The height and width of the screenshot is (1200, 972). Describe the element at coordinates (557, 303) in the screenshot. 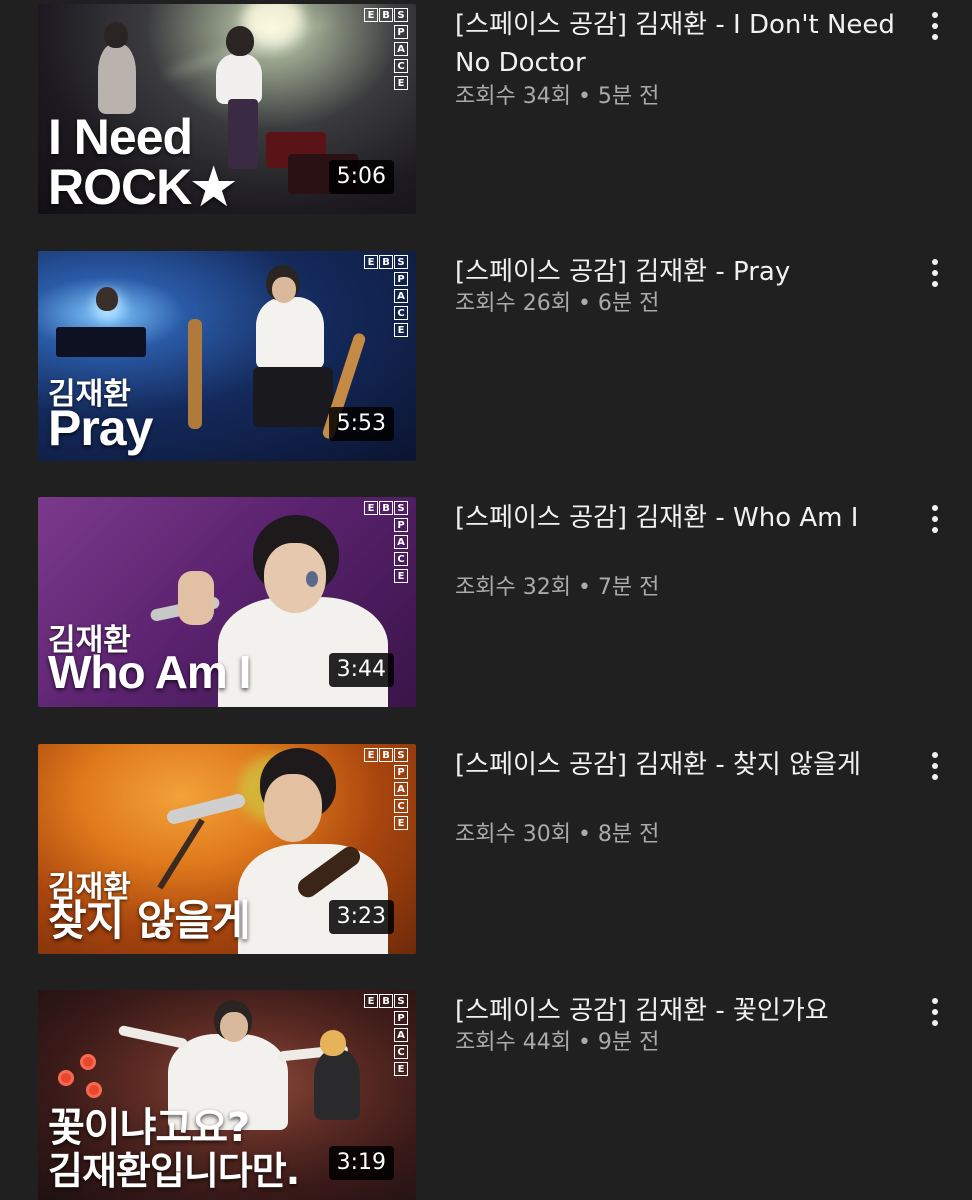

I see `video-meta: 조회수 26회 • 6분 전` at that location.